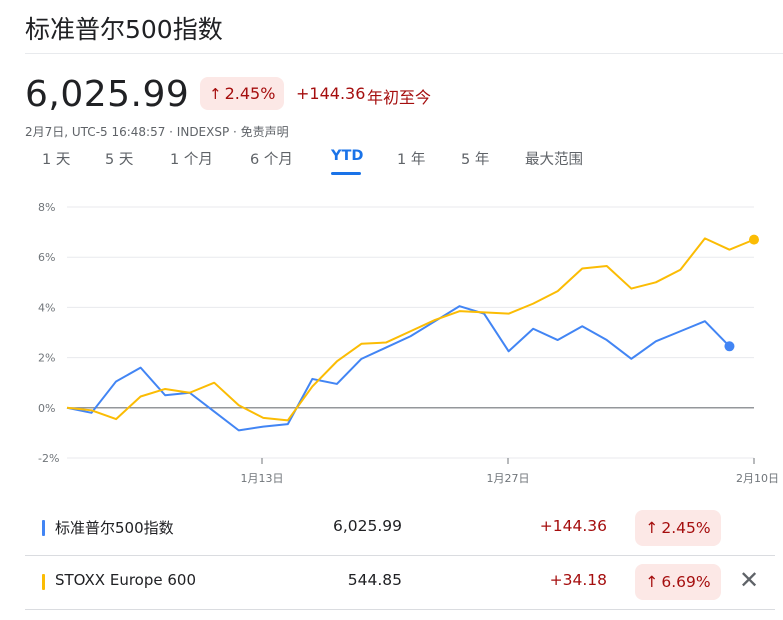  I want to click on tab-1-year: 1 年, so click(411, 158).